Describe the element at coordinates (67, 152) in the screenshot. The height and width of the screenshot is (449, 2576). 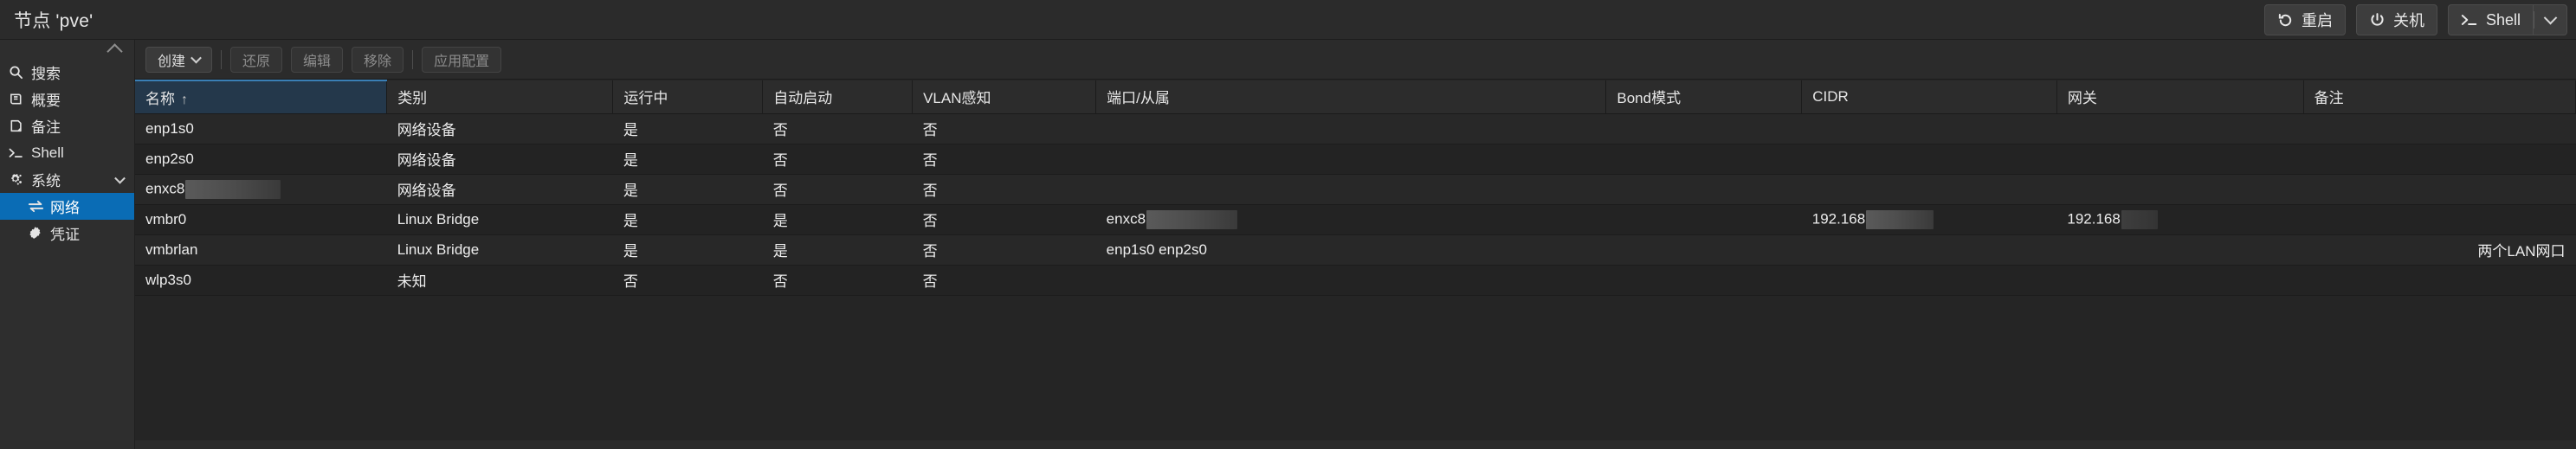
I see `sidebar-item-4: Shell` at that location.